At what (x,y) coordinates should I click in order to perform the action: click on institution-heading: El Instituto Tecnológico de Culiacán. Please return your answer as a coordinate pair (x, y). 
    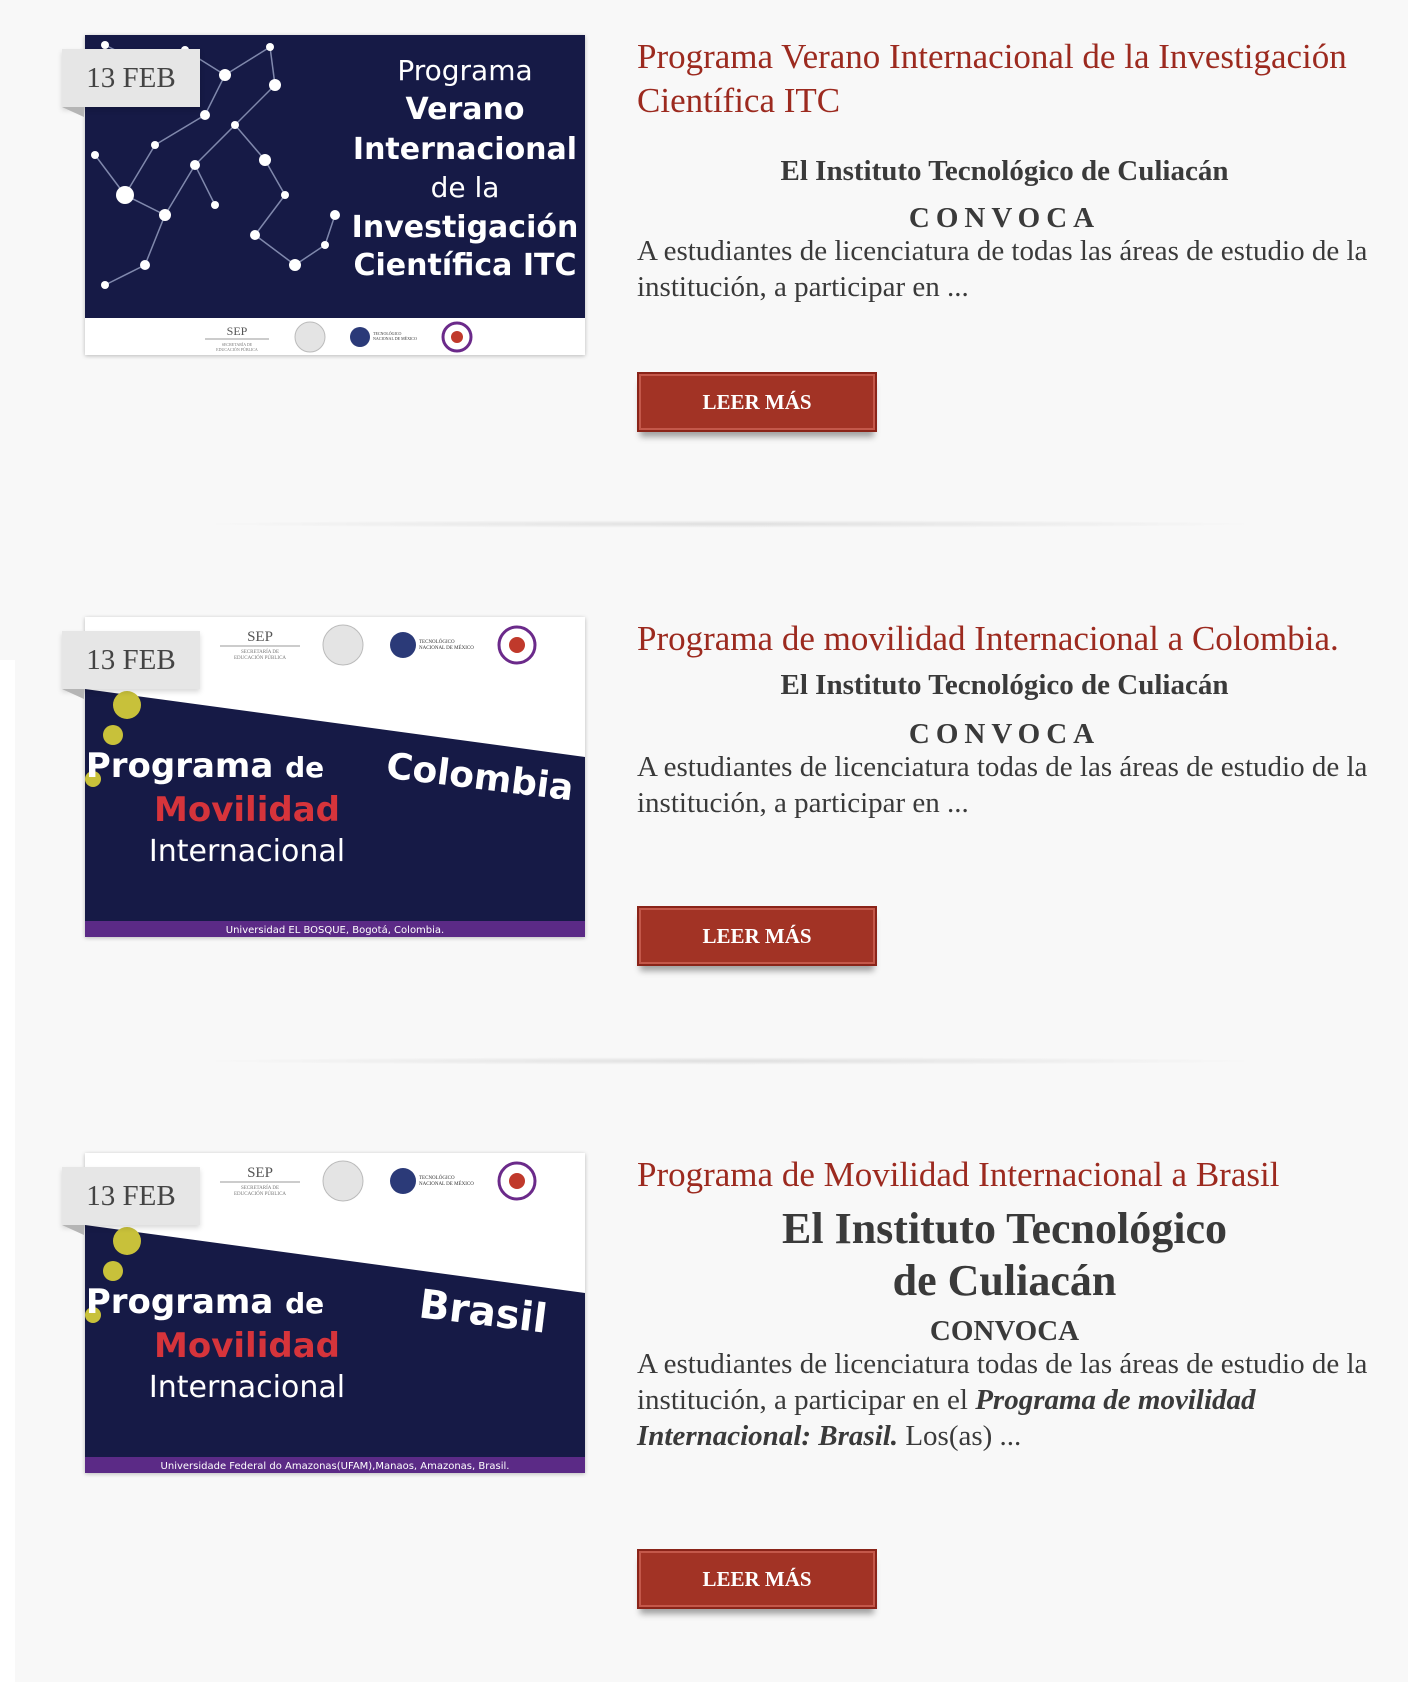
    Looking at the image, I should click on (1004, 1255).